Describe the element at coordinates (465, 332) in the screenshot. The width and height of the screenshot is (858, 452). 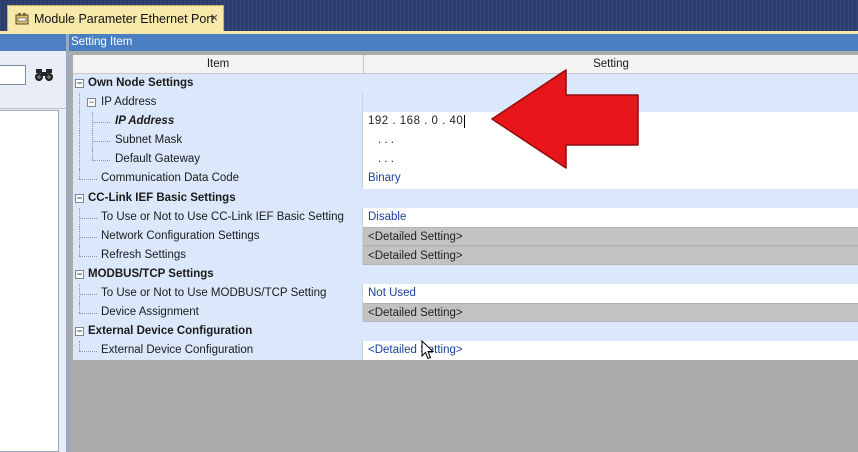
I see `category-row-external-device: − External Device Configuration` at that location.